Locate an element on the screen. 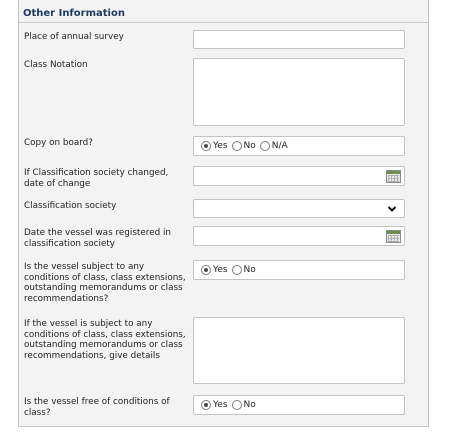  free-of-conditions-yes-label: Yes is located at coordinates (220, 405).